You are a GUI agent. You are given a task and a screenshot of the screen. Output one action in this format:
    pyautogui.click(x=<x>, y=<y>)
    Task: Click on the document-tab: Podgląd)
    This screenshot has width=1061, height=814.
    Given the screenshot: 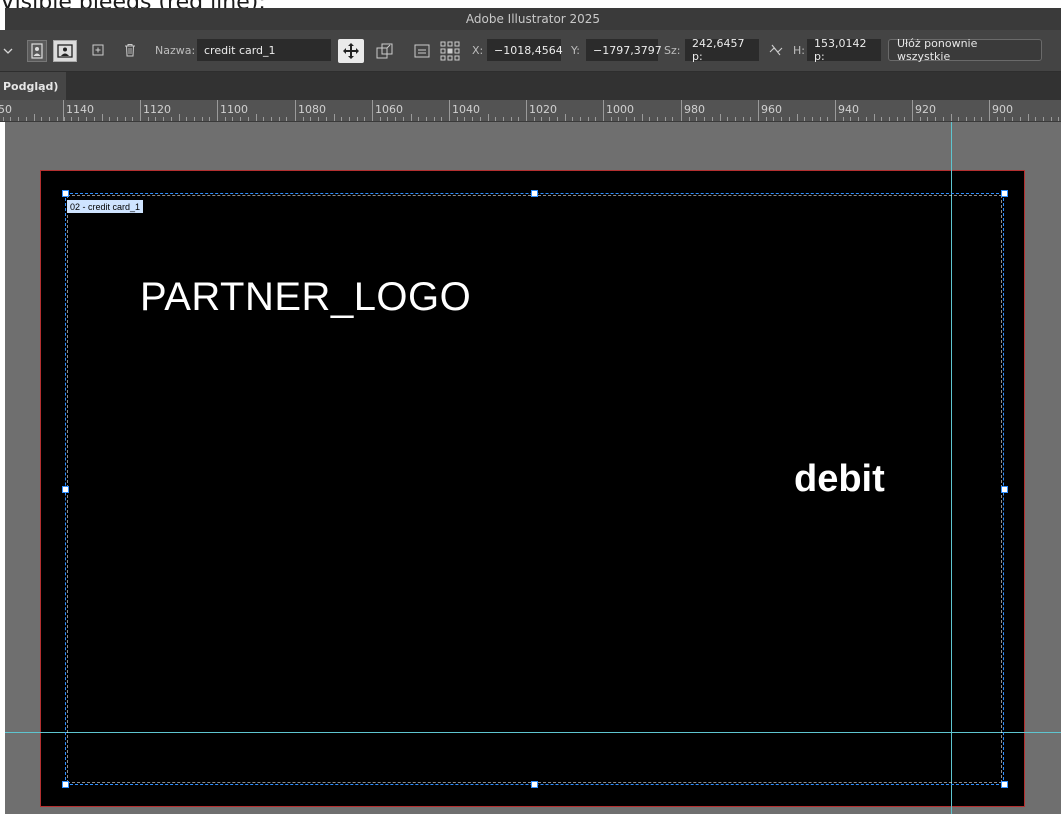 What is the action you would take?
    pyautogui.click(x=33, y=86)
    